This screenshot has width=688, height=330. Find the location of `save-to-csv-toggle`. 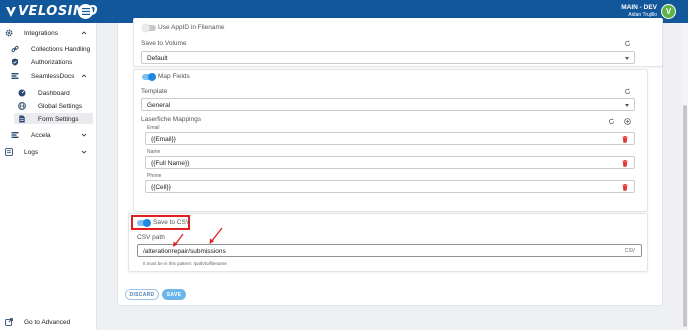

save-to-csv-toggle is located at coordinates (144, 223).